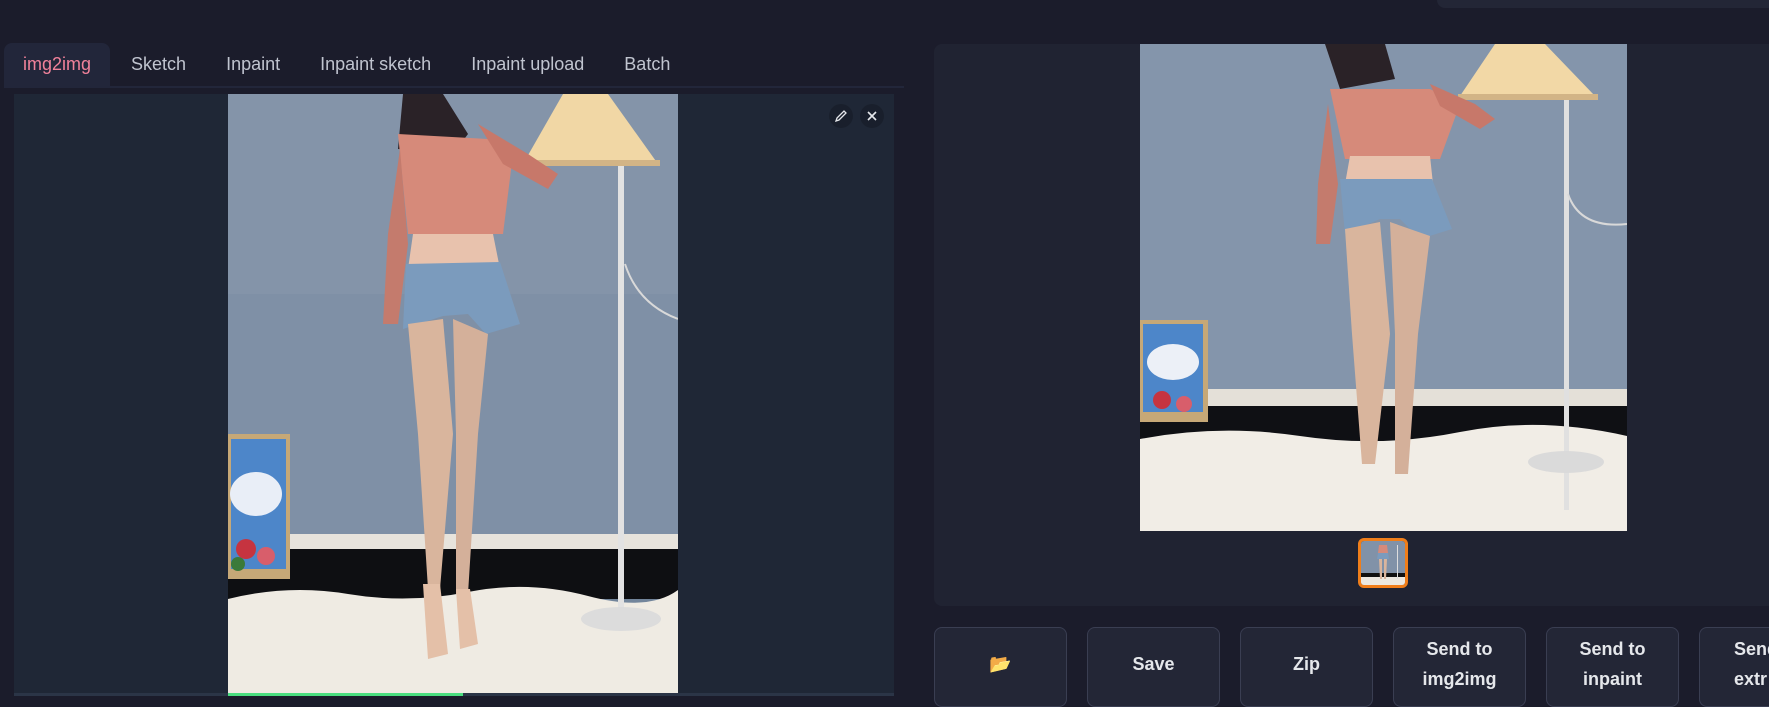 Image resolution: width=1769 pixels, height=707 pixels. I want to click on tab-inpaint: Inpaint, so click(253, 64).